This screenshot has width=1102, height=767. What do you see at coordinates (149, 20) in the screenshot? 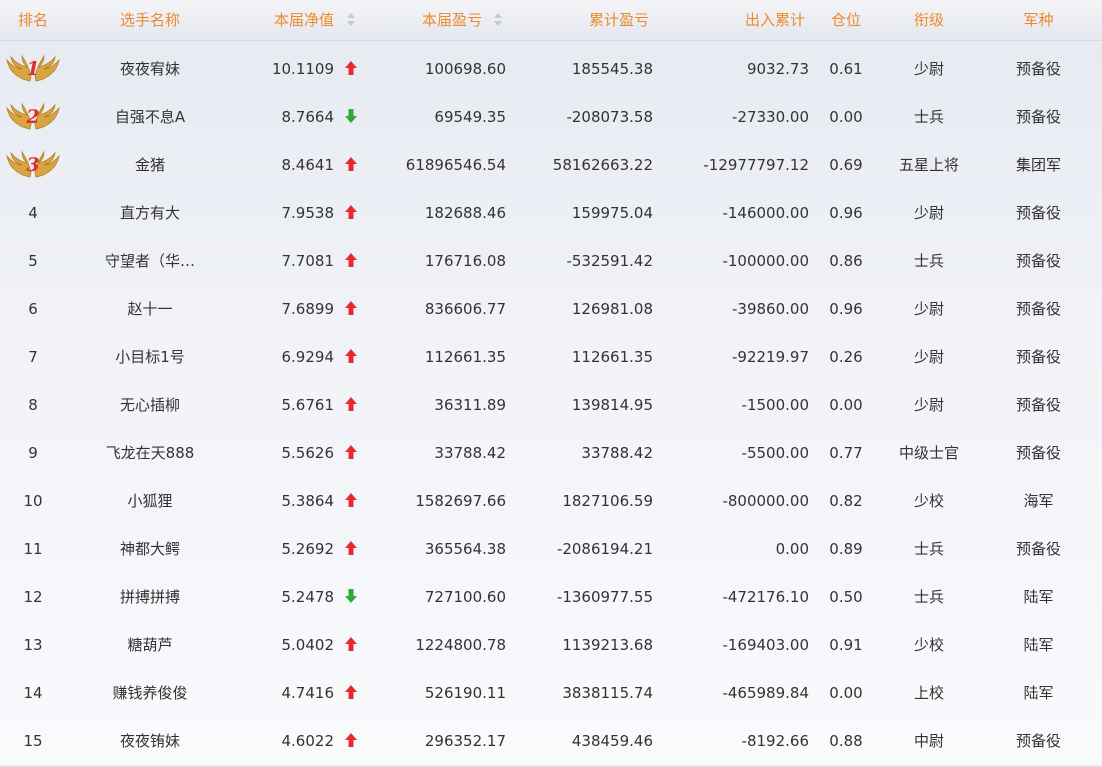
I see `header-name: 选手名称` at bounding box center [149, 20].